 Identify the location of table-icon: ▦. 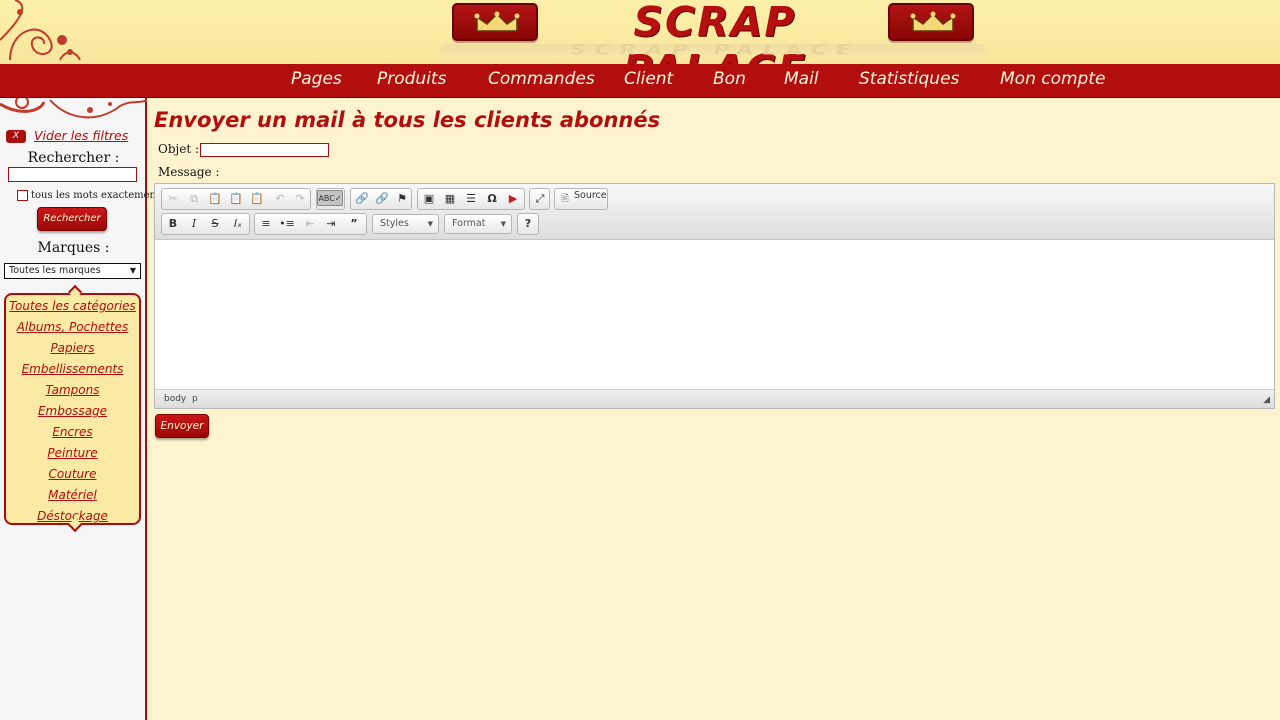
(450, 199).